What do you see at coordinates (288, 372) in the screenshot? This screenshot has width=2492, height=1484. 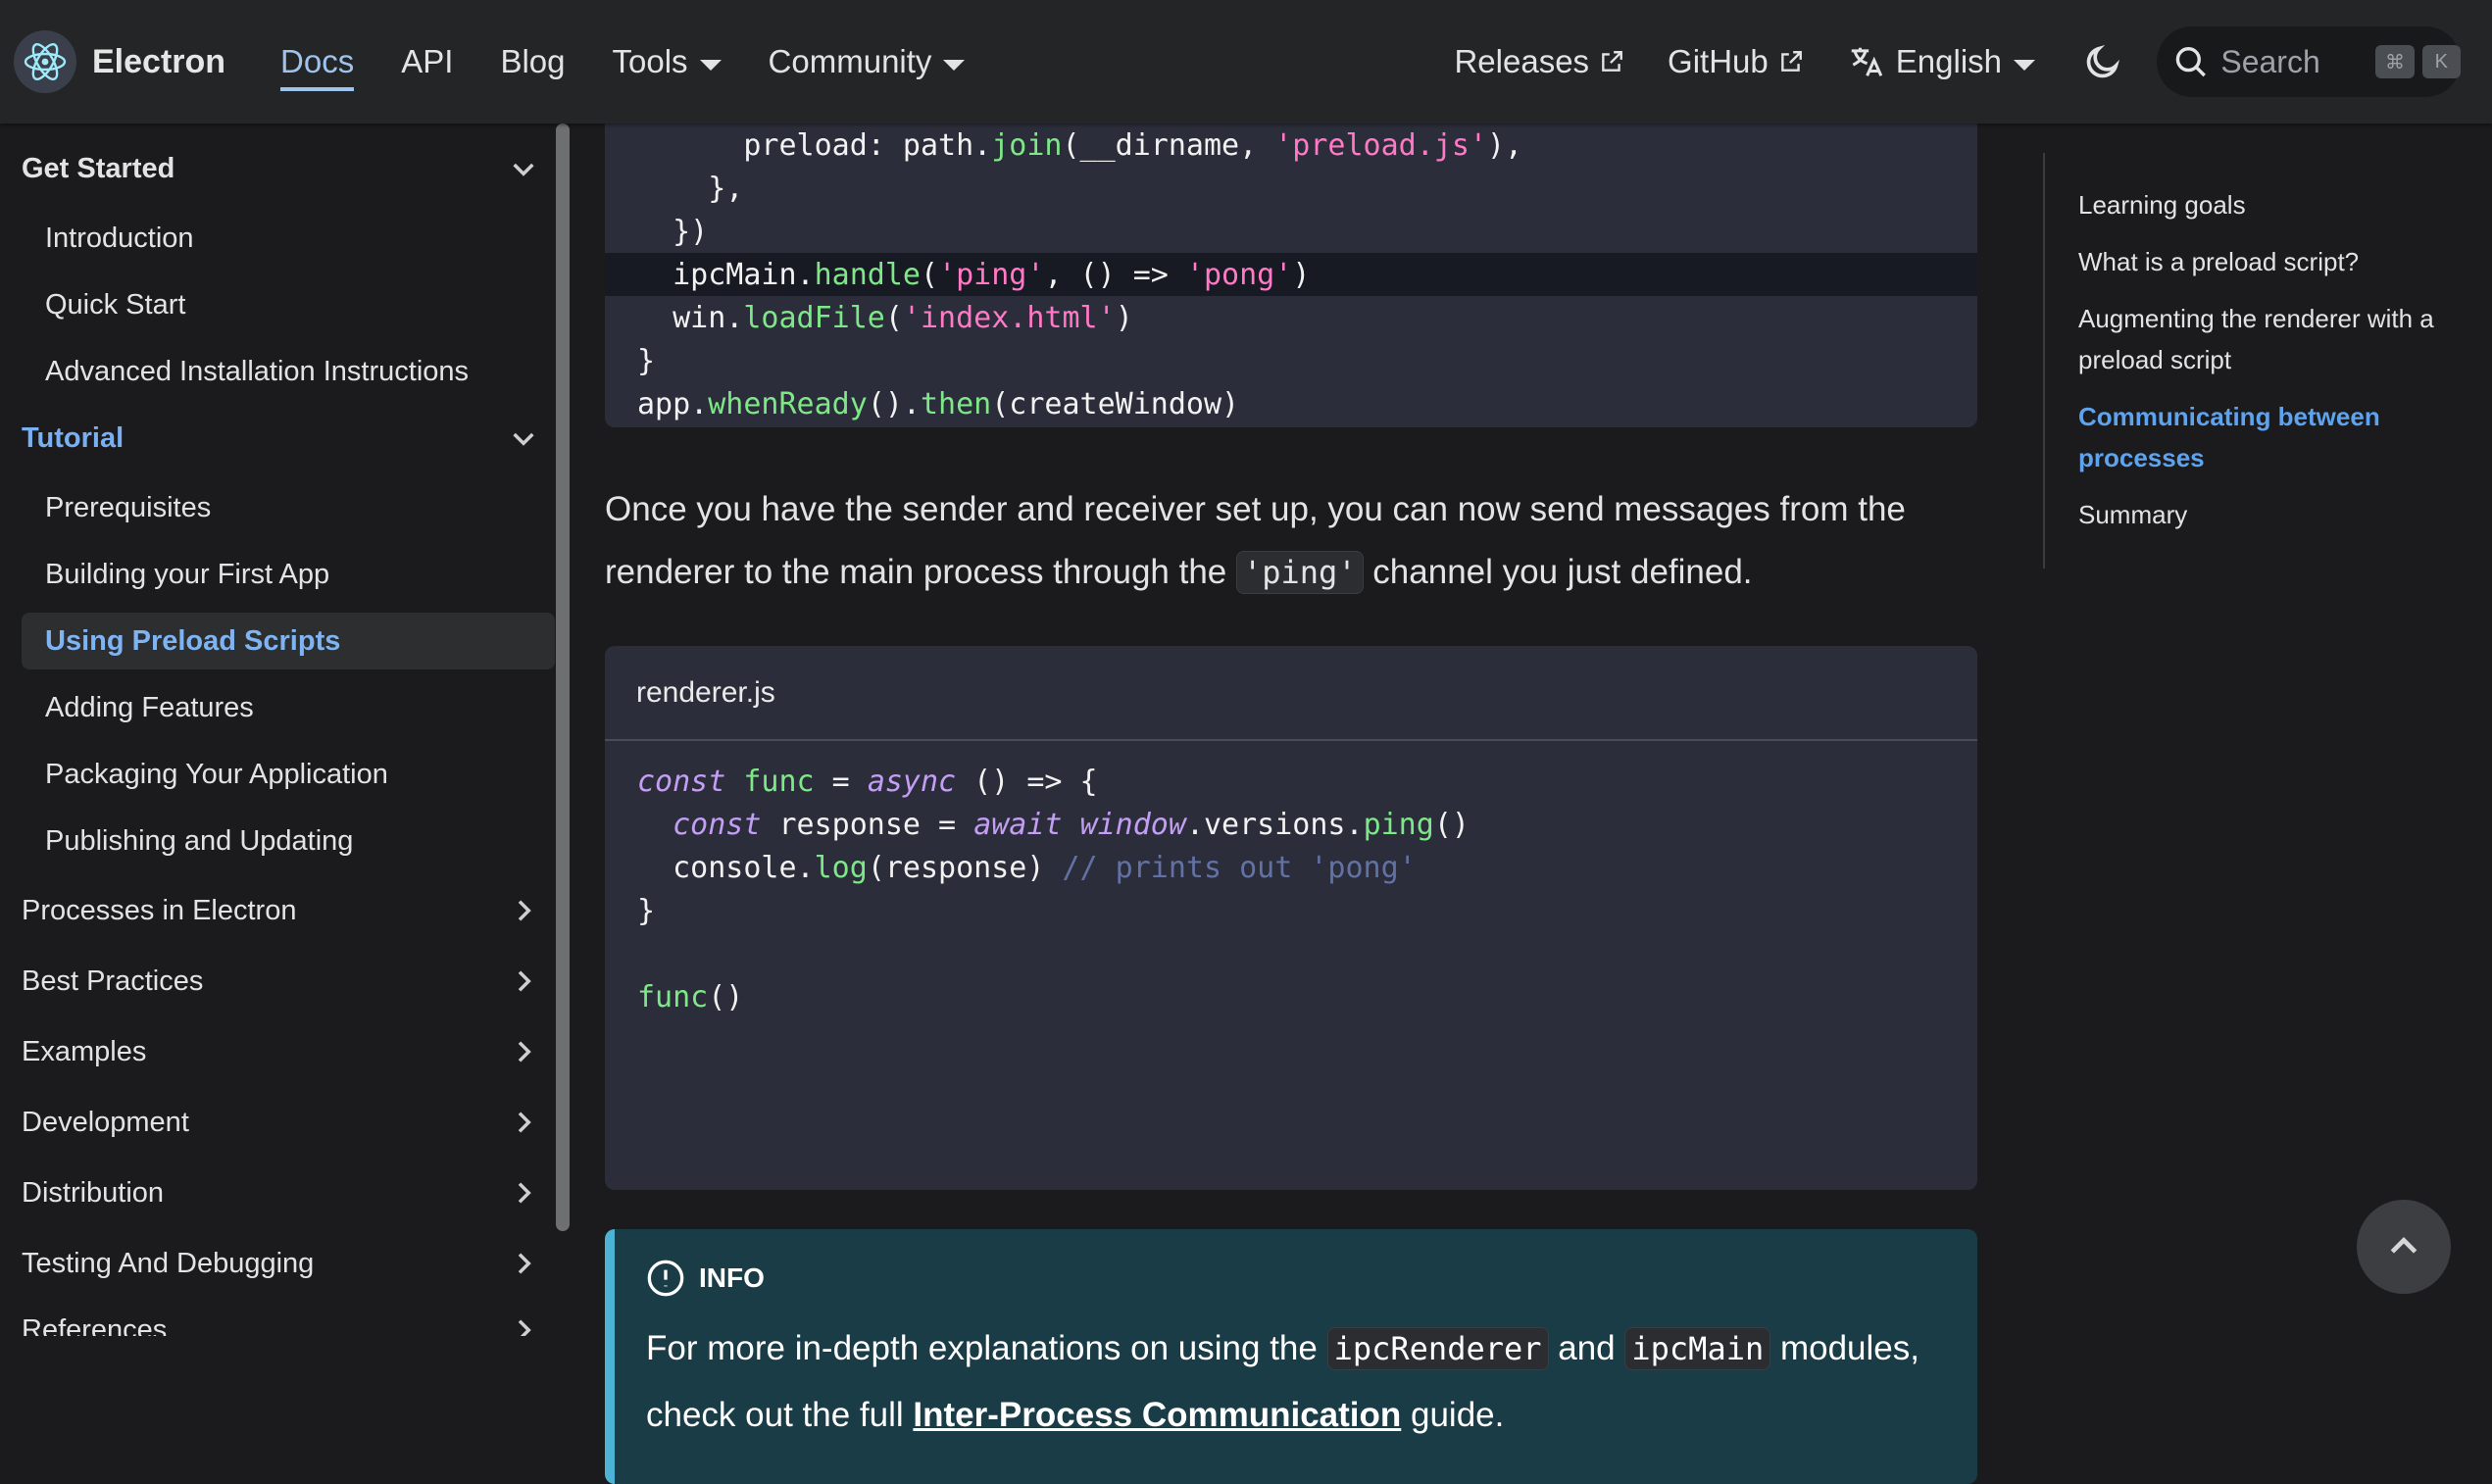 I see `sidebar-item-advanced-installation: Advanced Installation Instructions` at bounding box center [288, 372].